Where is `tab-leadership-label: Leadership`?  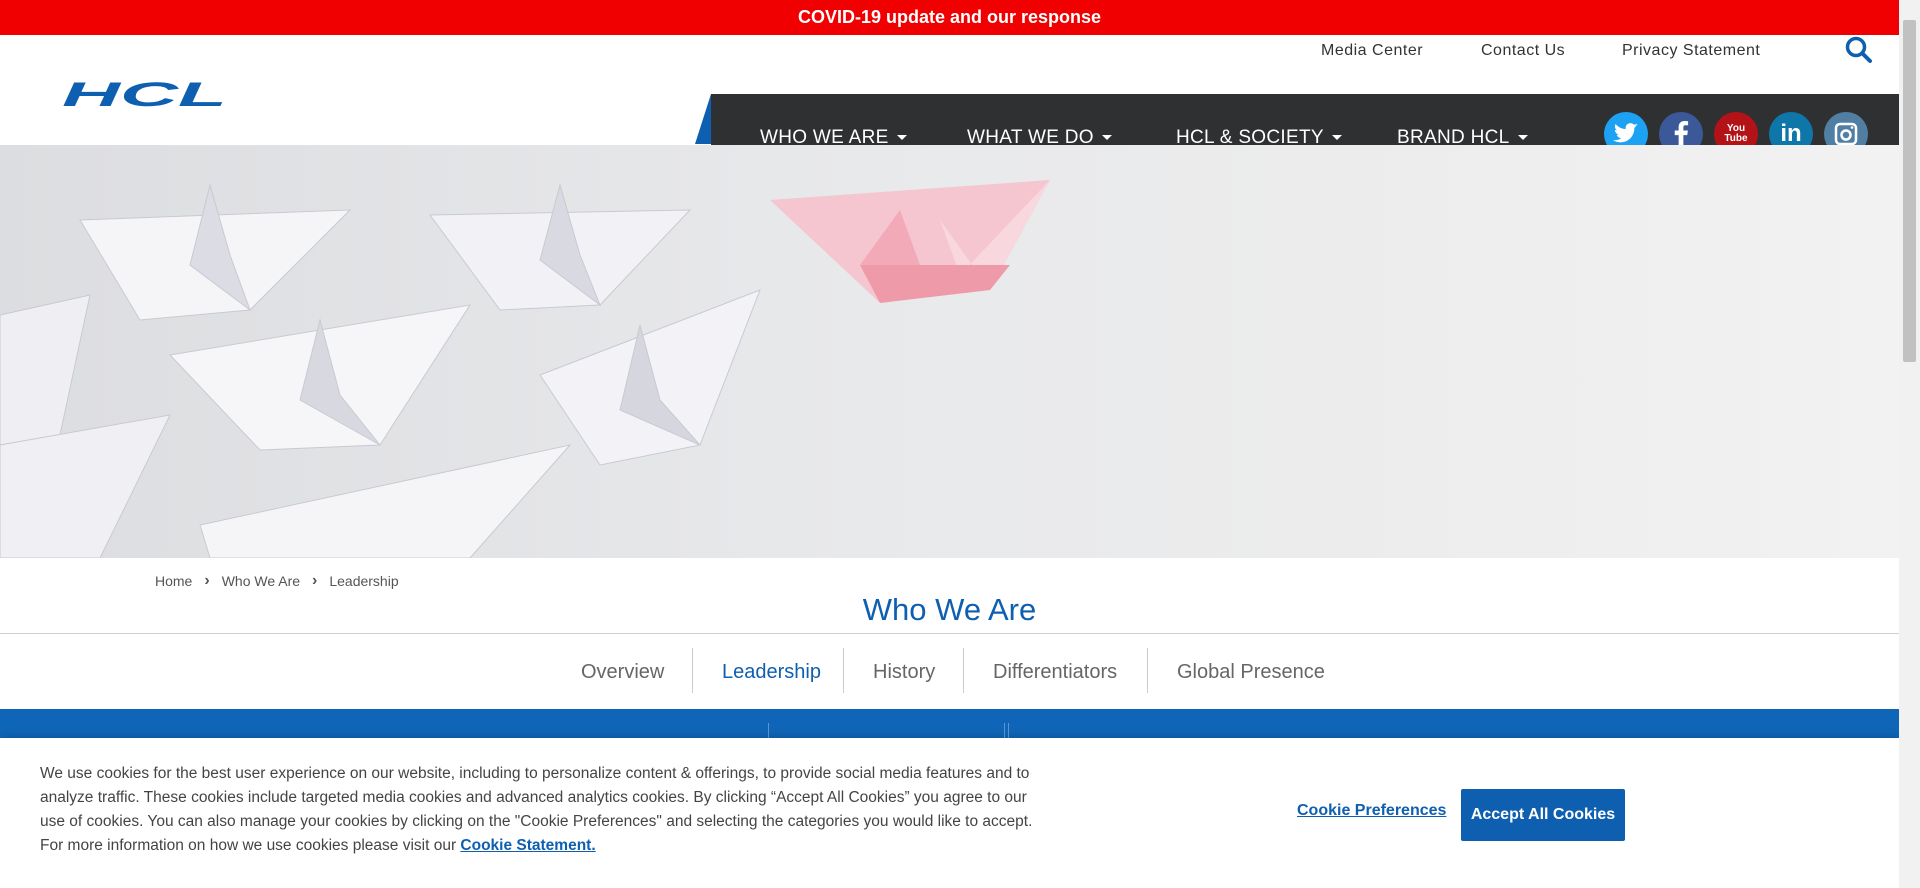 tab-leadership-label: Leadership is located at coordinates (771, 672).